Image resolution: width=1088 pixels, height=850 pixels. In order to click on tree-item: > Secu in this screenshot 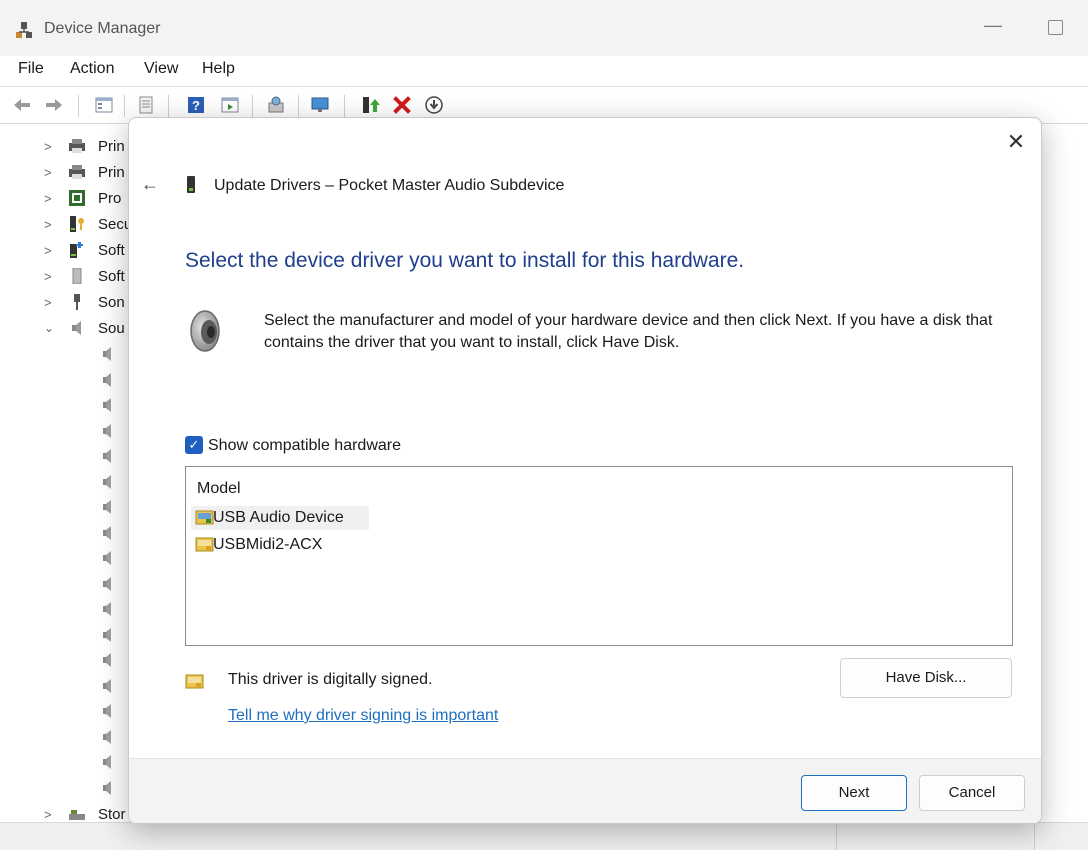, I will do `click(70, 225)`.